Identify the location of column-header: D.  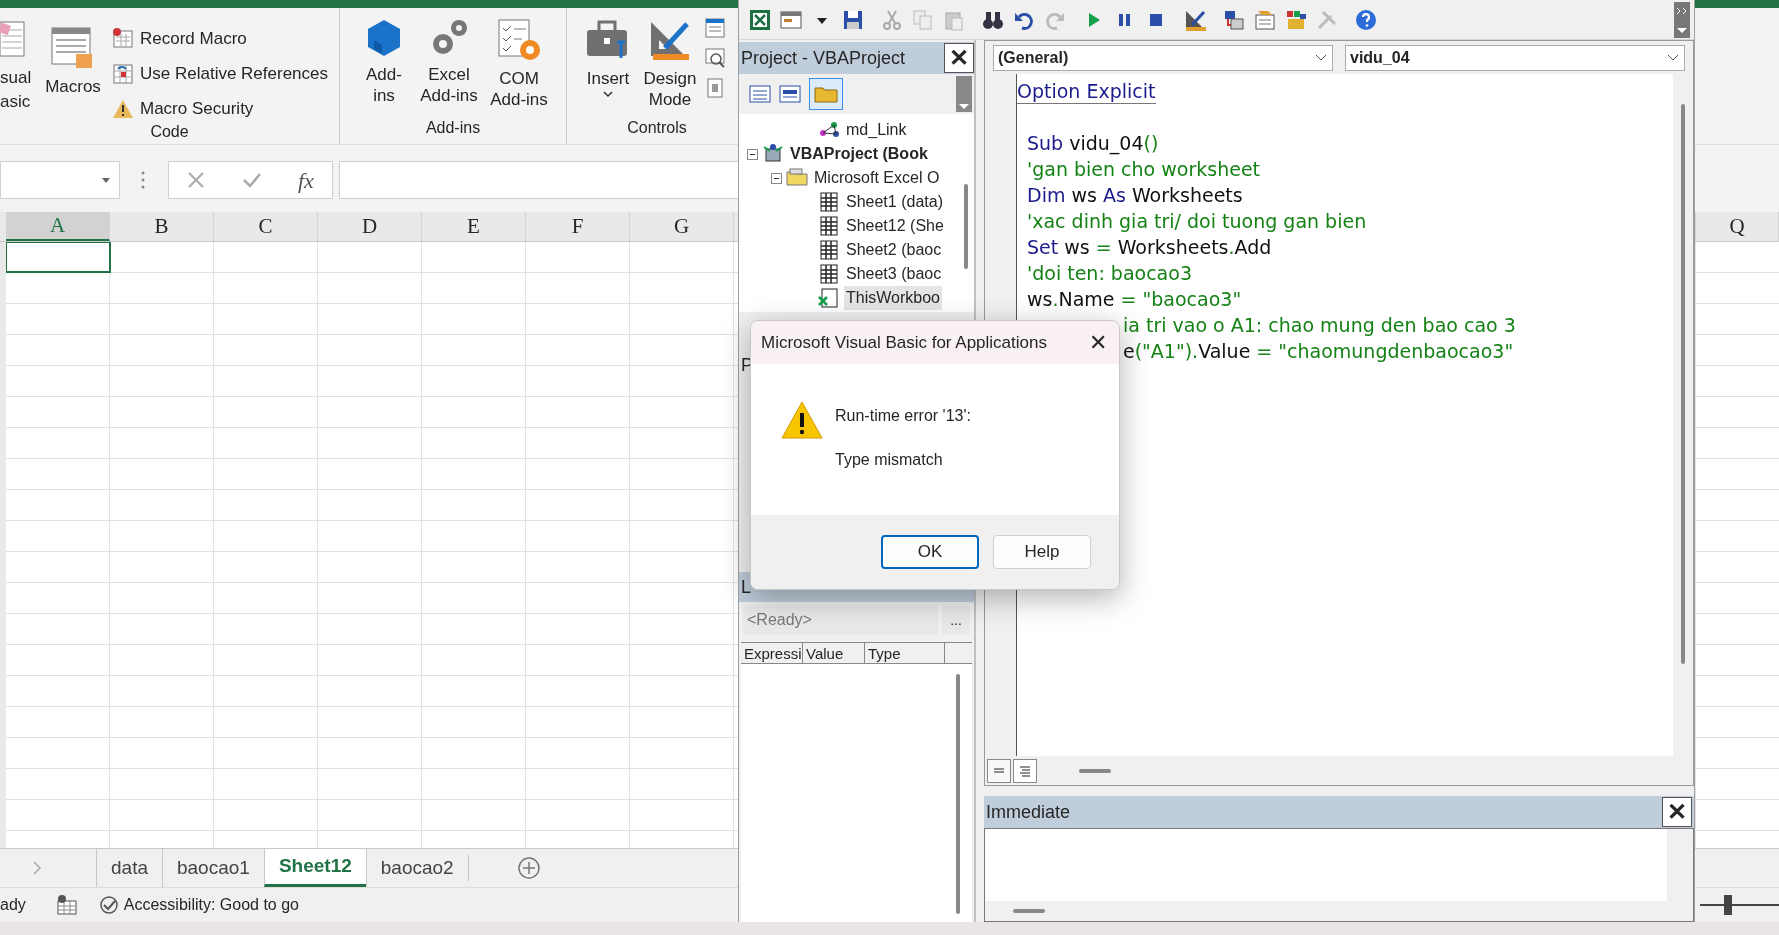
(370, 226).